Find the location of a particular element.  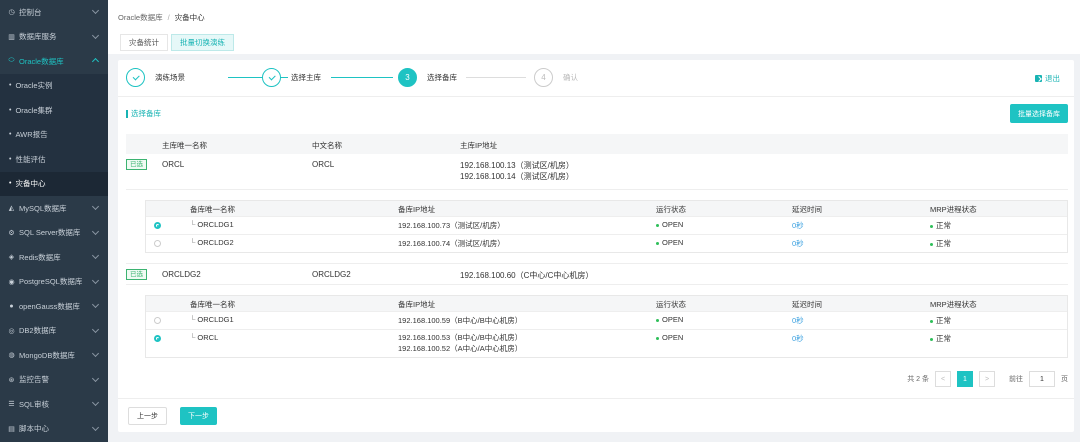

sub-performance: 性能评估 is located at coordinates (54, 159).